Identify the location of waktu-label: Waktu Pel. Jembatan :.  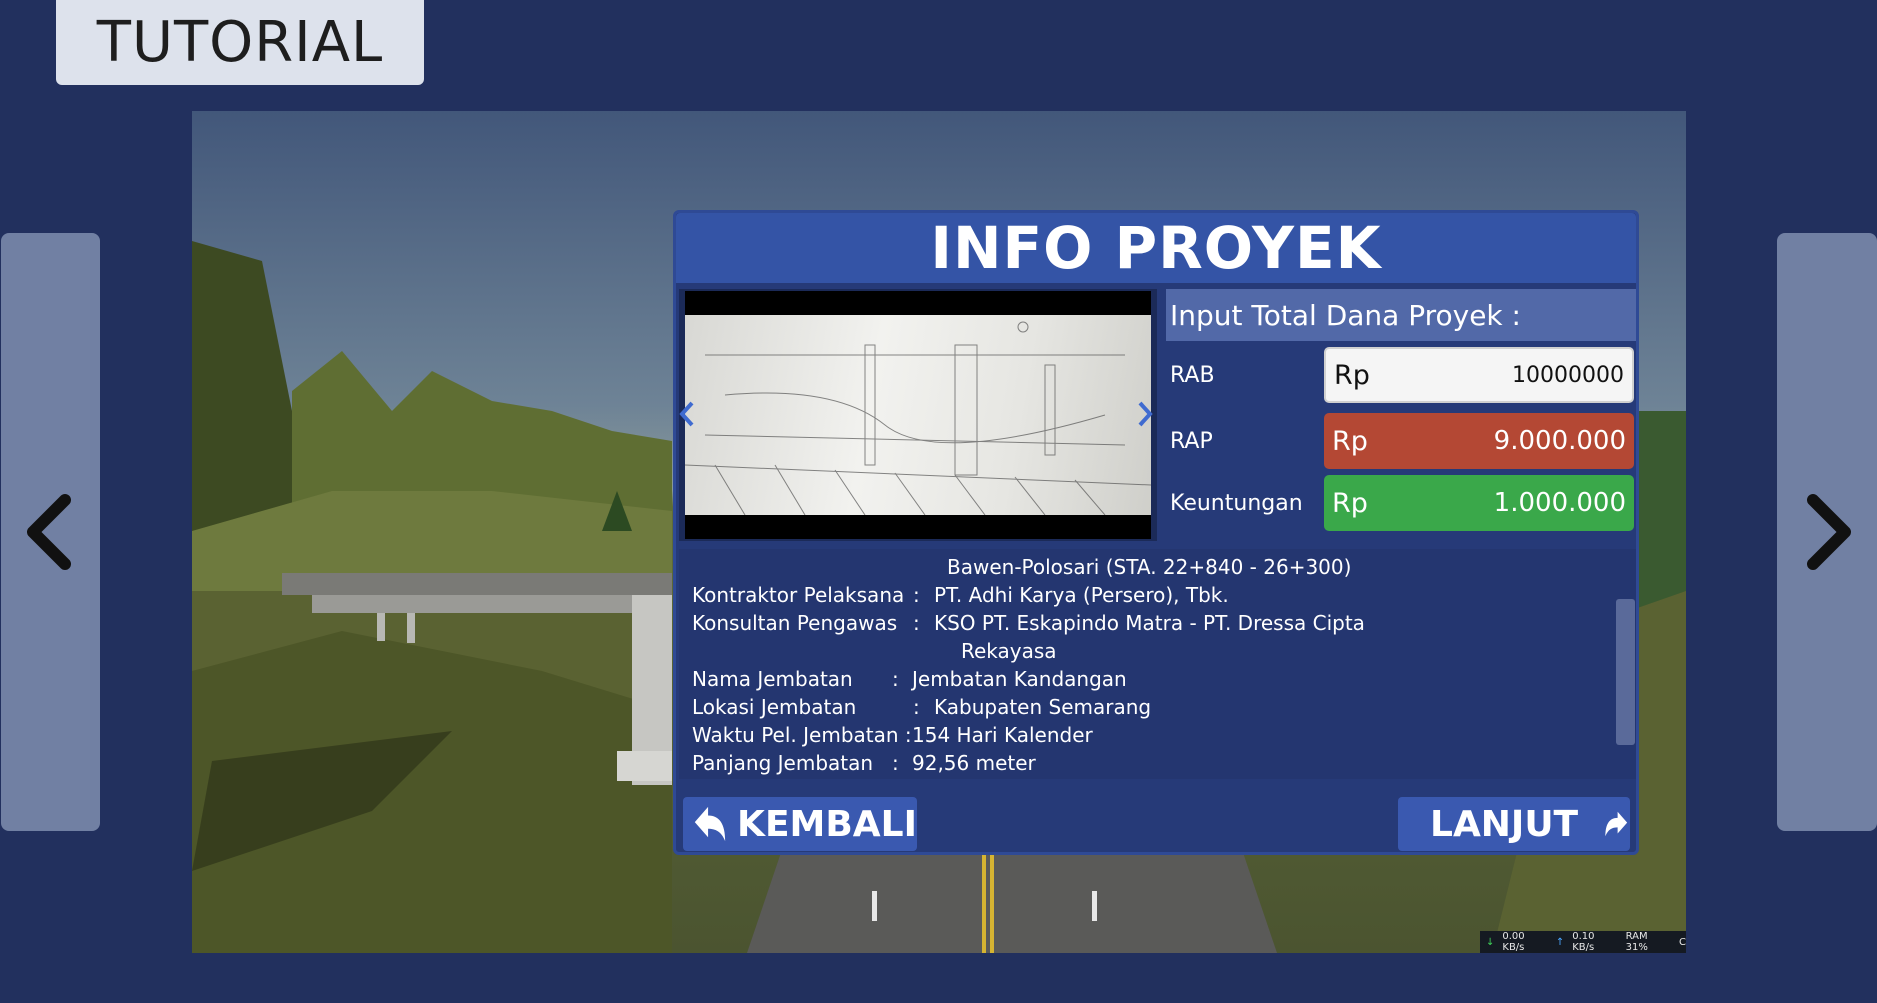
(802, 735).